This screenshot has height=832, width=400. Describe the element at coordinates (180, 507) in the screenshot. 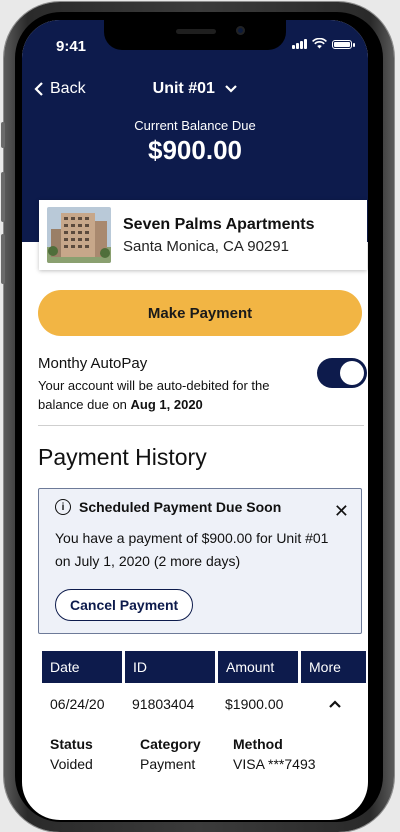

I see `notice-title: Scheduled Payment Due Soon` at that location.